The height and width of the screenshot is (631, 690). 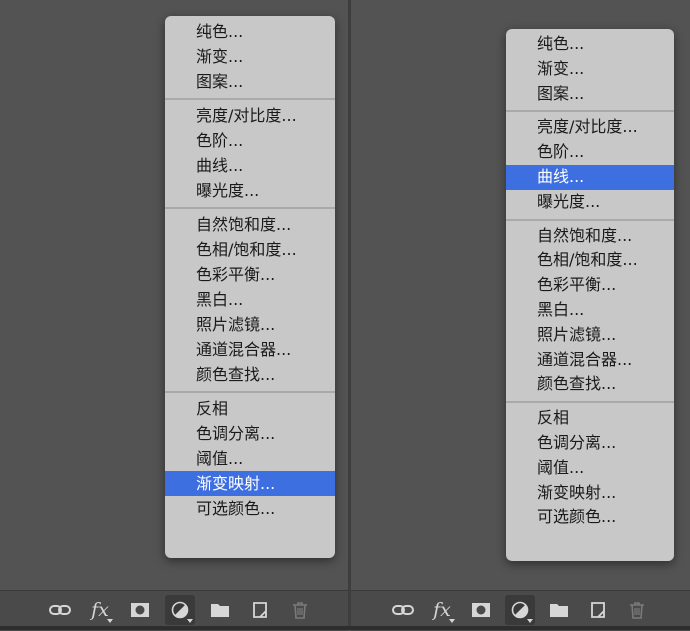 I want to click on bottom-strip, so click(x=345, y=628).